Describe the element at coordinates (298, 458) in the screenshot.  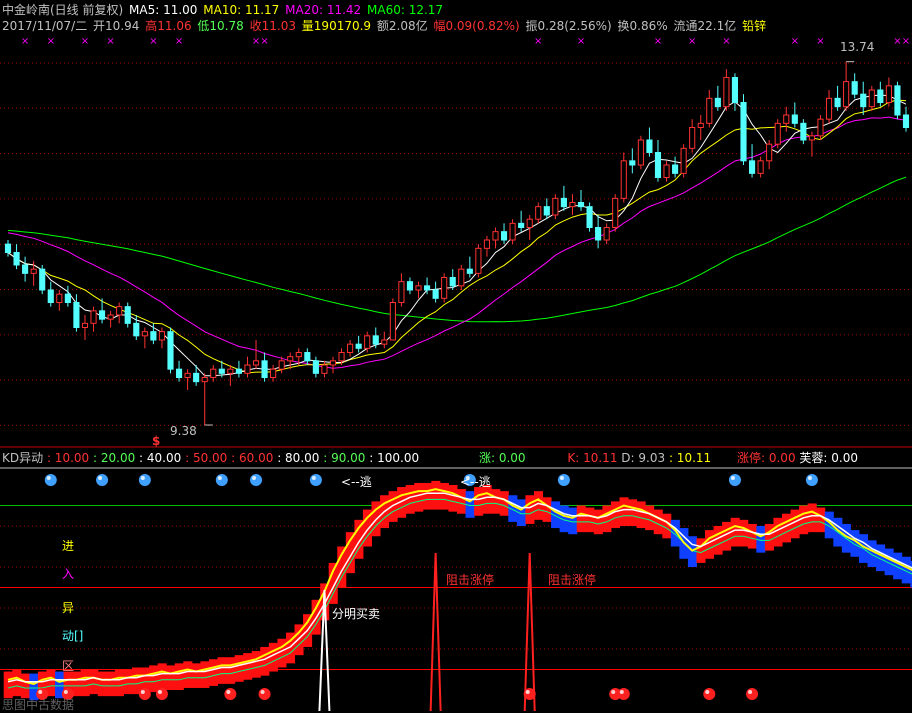
I see `level-80: : 80.00` at that location.